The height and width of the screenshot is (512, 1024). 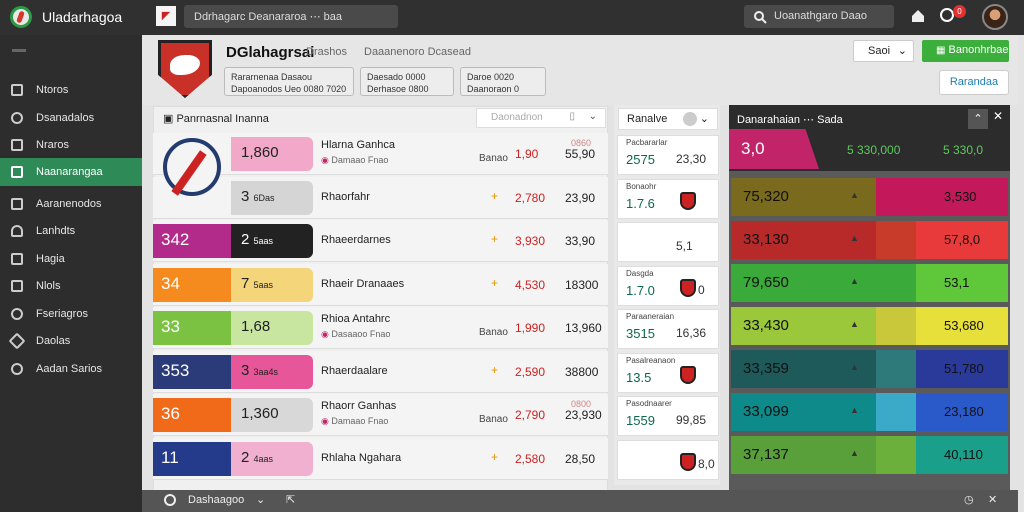 I want to click on player-sub: ◉ Damaao Fnao, so click(x=354, y=421).